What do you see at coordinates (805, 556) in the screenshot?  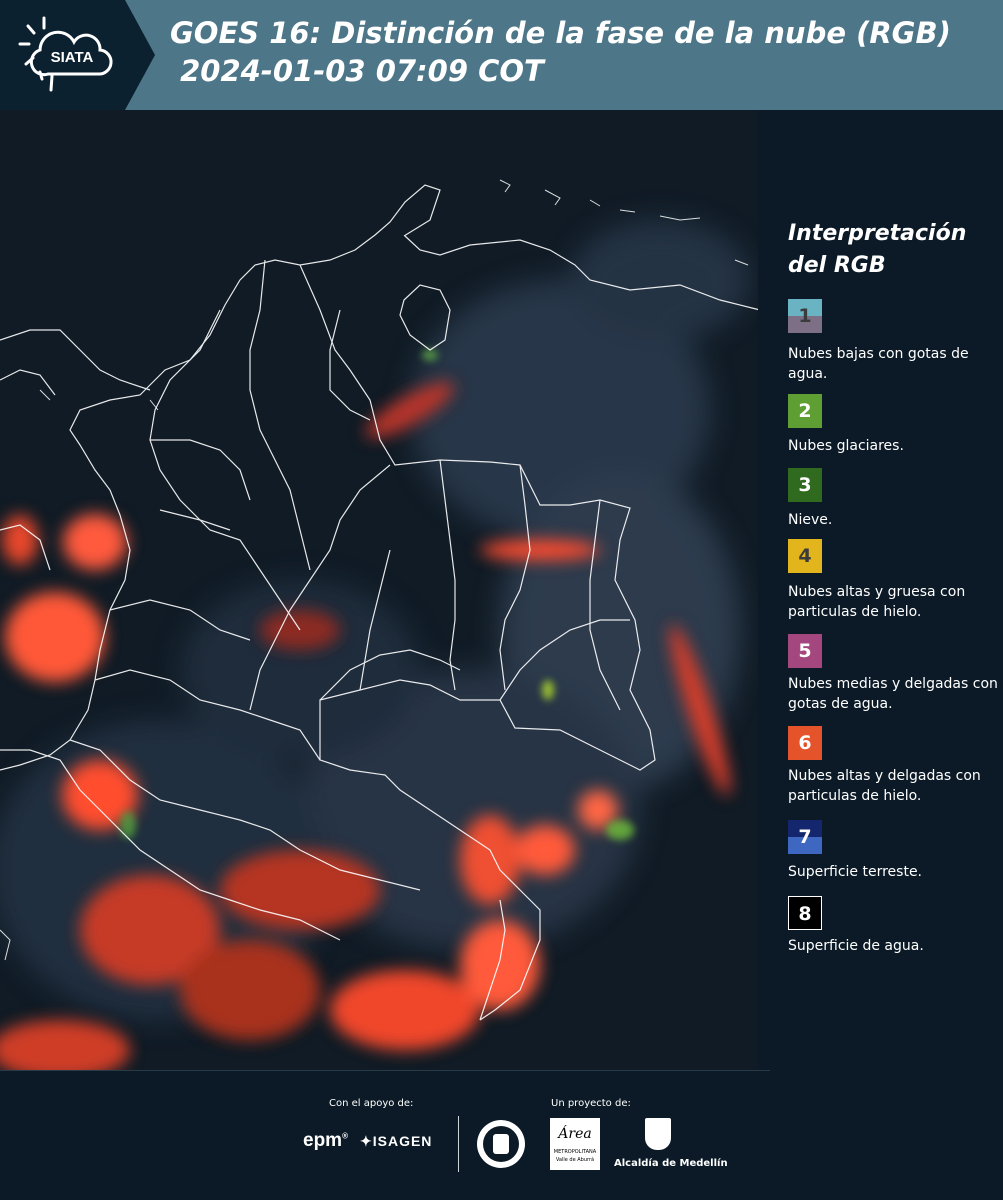 I see `legend-swatch-4: 4` at bounding box center [805, 556].